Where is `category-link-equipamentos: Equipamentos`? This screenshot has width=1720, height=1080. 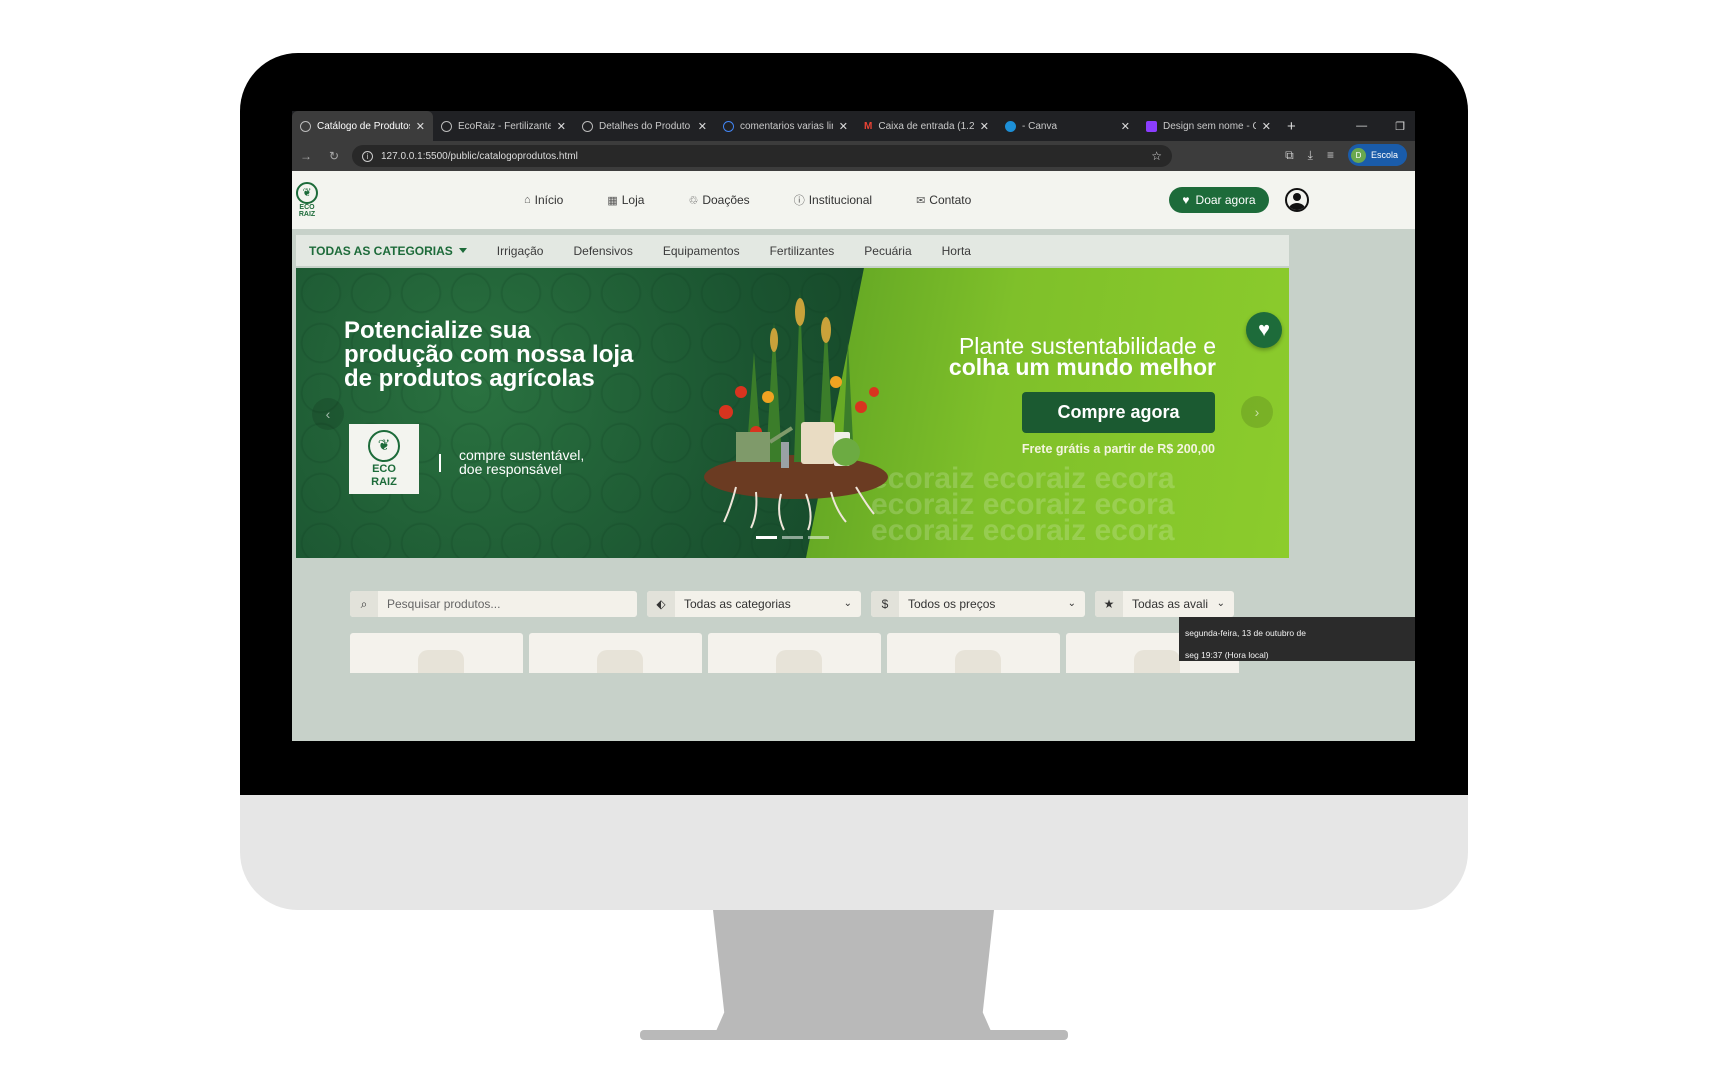 category-link-equipamentos: Equipamentos is located at coordinates (701, 251).